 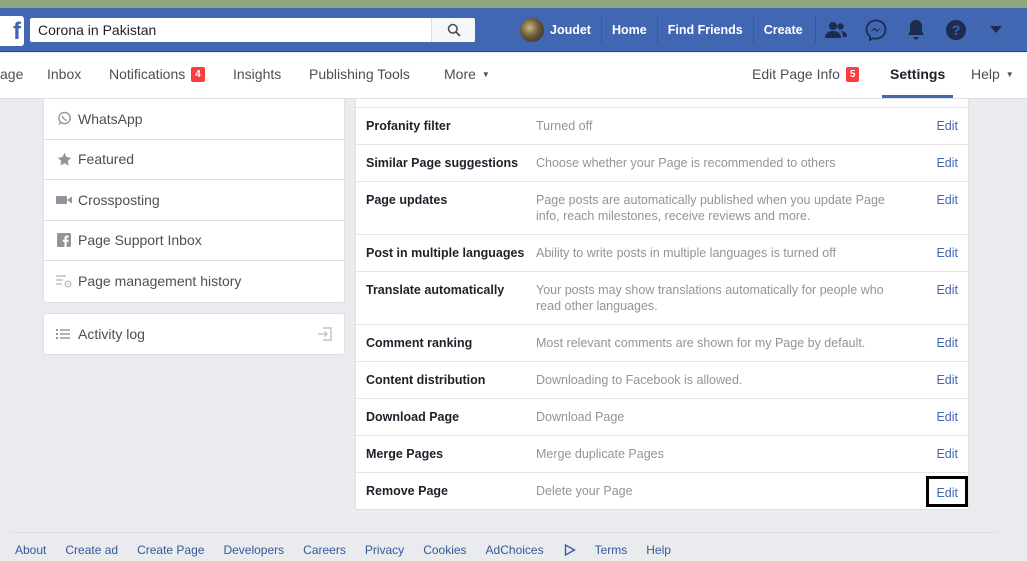 What do you see at coordinates (253, 550) in the screenshot?
I see `footer-link-developers: Developers` at bounding box center [253, 550].